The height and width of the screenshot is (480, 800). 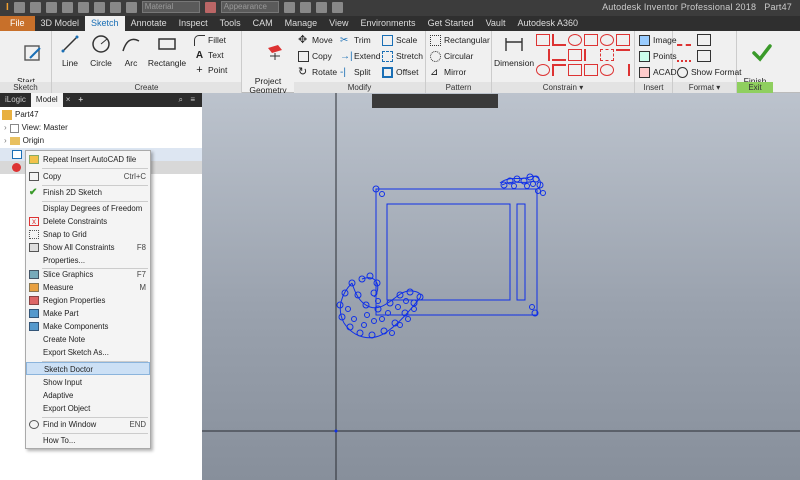 What do you see at coordinates (658, 56) in the screenshot?
I see `points-button: Points` at bounding box center [658, 56].